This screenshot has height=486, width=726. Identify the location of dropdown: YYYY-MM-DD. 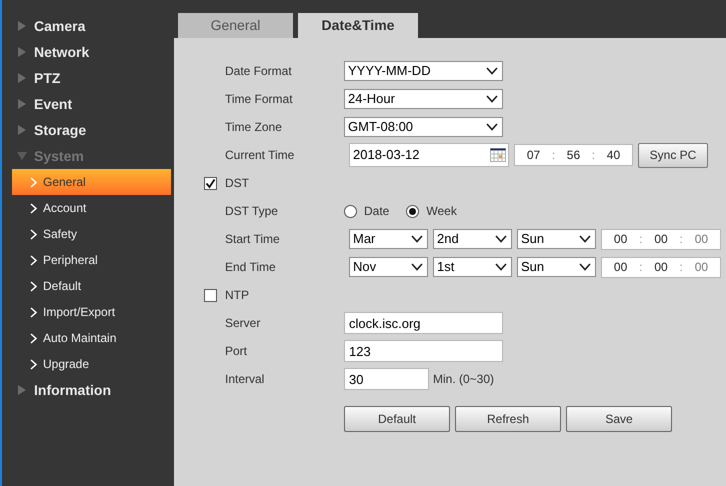
(423, 71).